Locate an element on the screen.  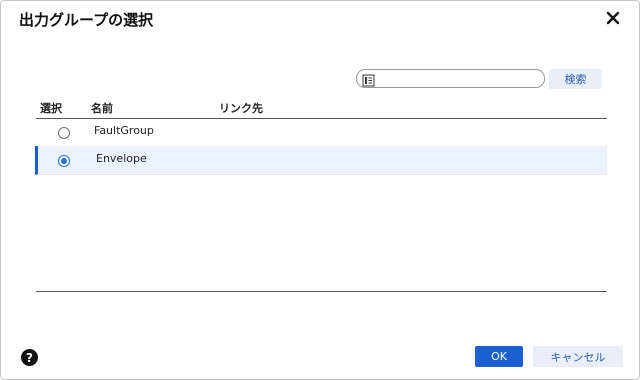
table-bottom-border is located at coordinates (321, 291).